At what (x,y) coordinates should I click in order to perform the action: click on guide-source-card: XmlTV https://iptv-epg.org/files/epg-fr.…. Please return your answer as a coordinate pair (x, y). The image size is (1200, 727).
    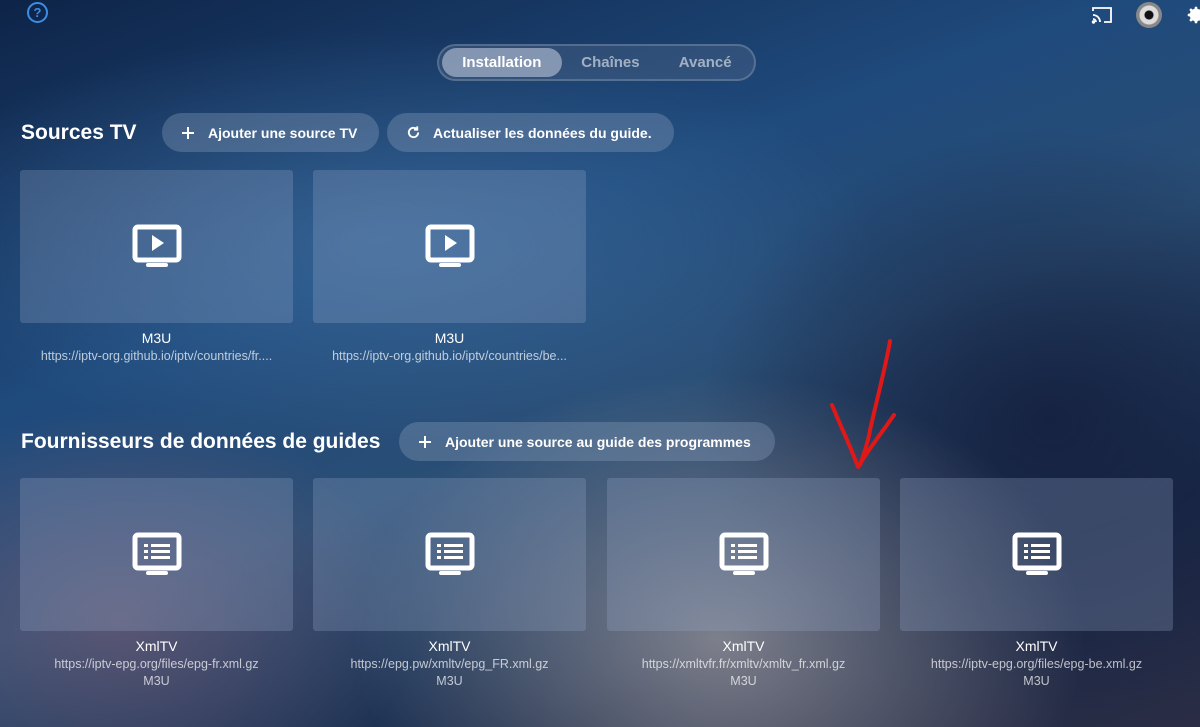
    Looking at the image, I should click on (156, 583).